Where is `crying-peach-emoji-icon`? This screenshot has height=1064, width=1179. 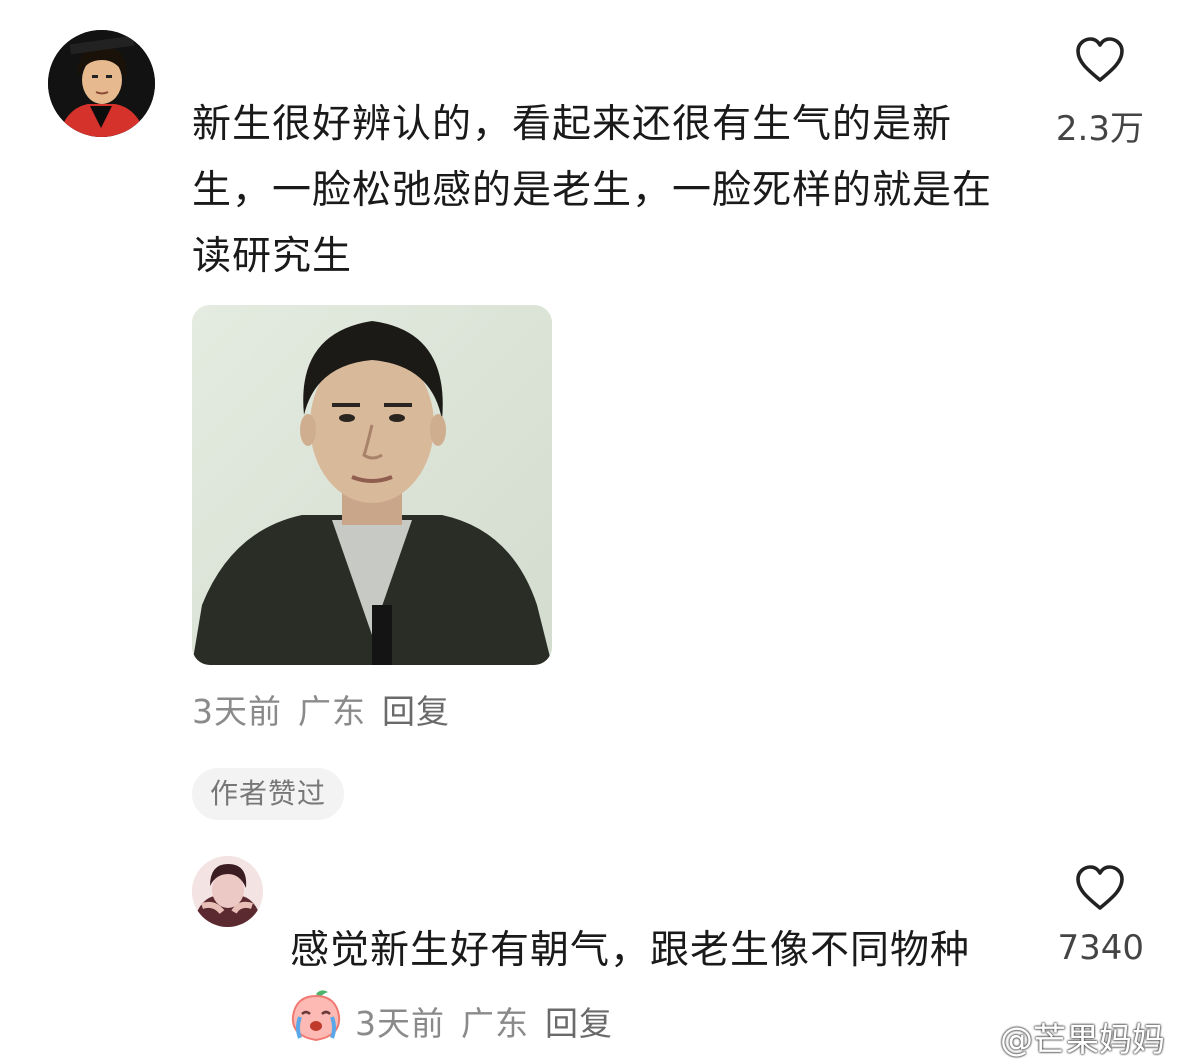 crying-peach-emoji-icon is located at coordinates (316, 1016).